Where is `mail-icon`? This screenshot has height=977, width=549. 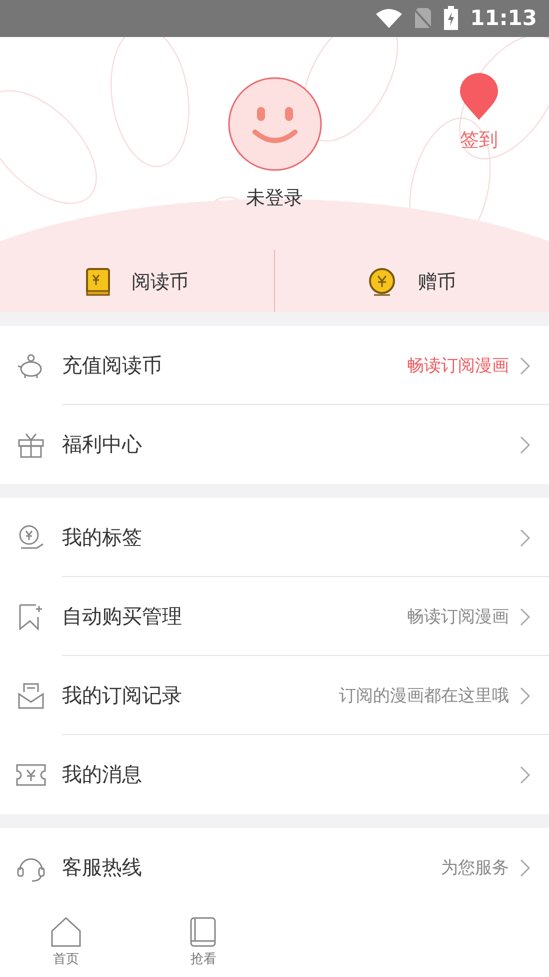
mail-icon is located at coordinates (31, 696).